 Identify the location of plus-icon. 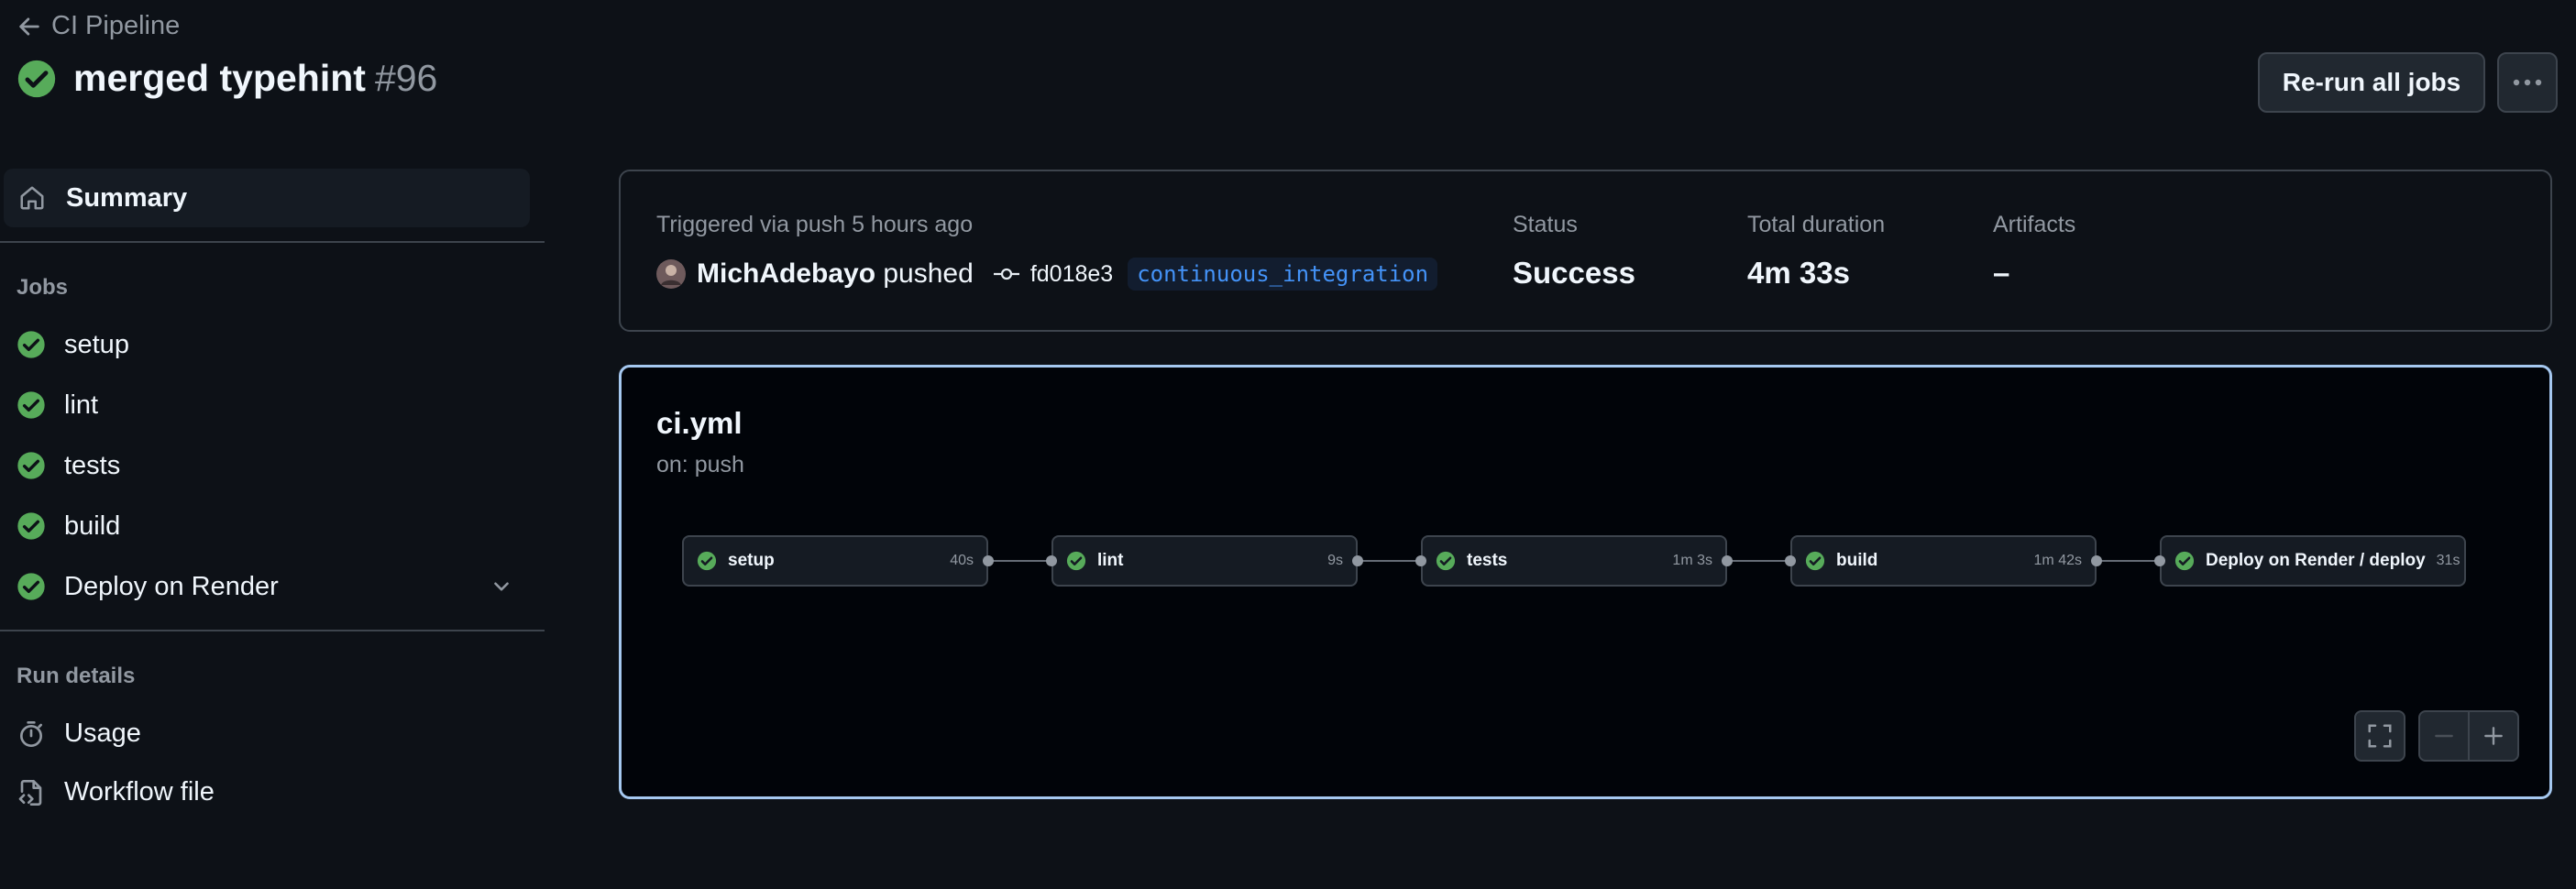
(2493, 736).